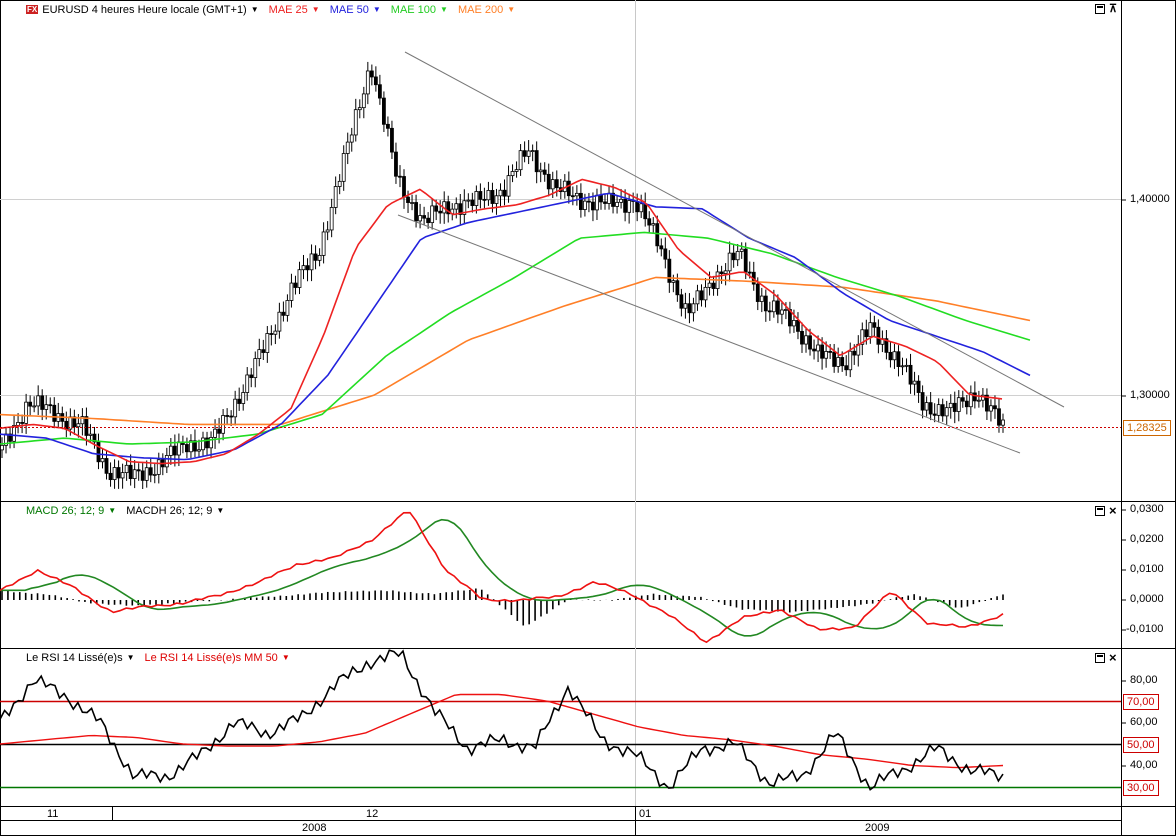 Image resolution: width=1176 pixels, height=836 pixels. Describe the element at coordinates (169, 511) in the screenshot. I see `macdh-label: MACDH 26; 12; 9` at that location.